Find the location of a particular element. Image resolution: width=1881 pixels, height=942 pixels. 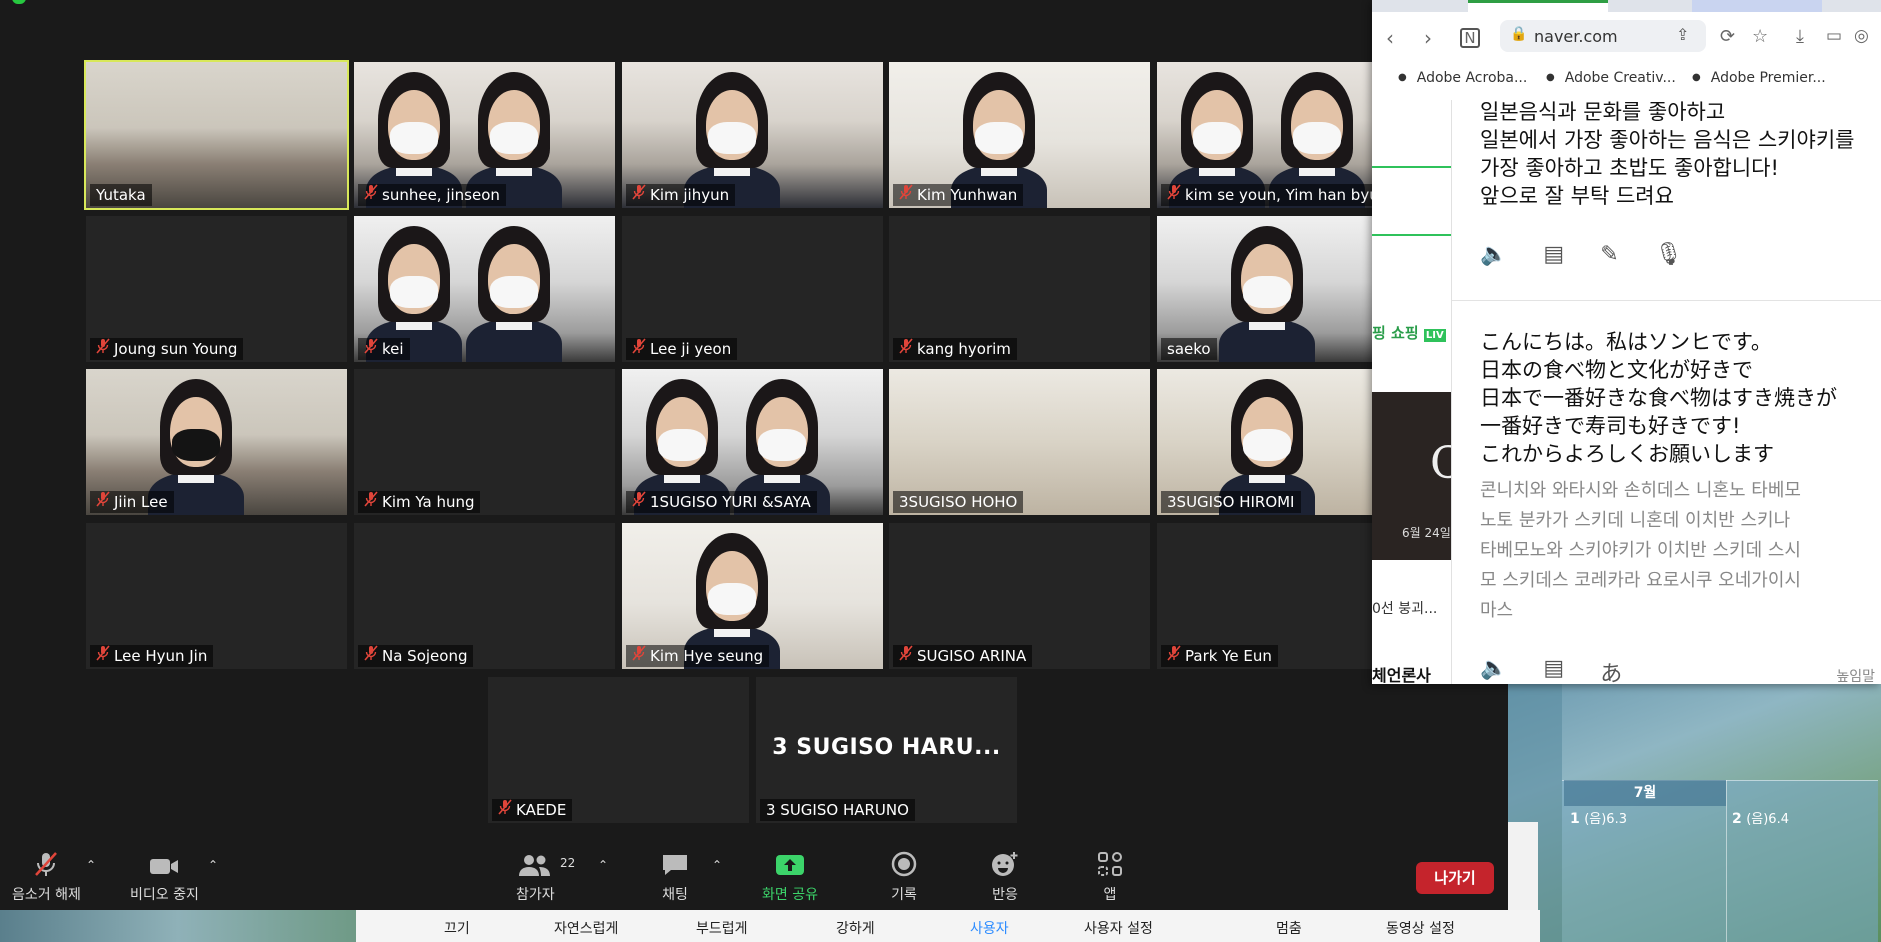

caption-option-soft: 부드럽게 is located at coordinates (722, 928).